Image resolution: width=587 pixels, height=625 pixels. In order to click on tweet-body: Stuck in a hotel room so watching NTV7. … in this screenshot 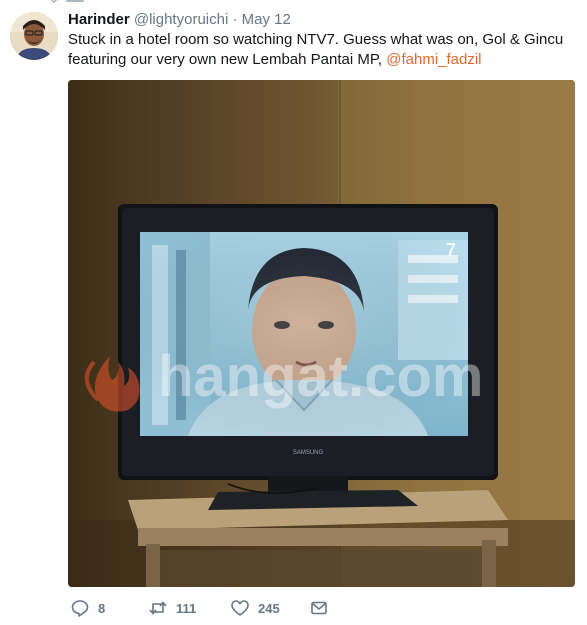, I will do `click(316, 49)`.